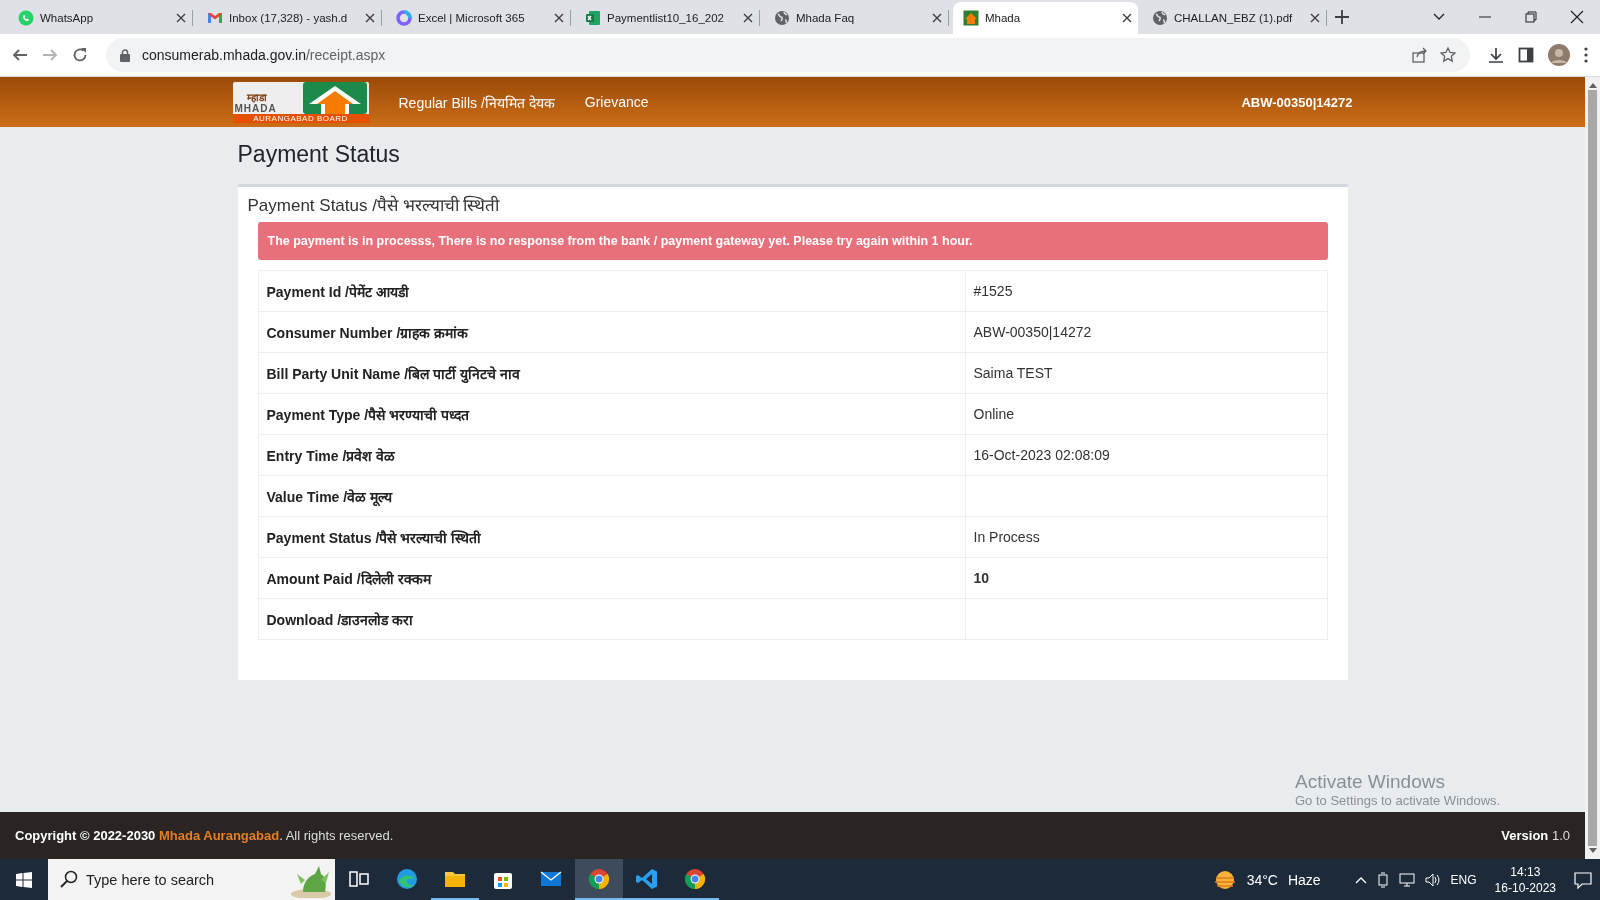  Describe the element at coordinates (191, 879) in the screenshot. I see `search-field: Type here to search` at that location.